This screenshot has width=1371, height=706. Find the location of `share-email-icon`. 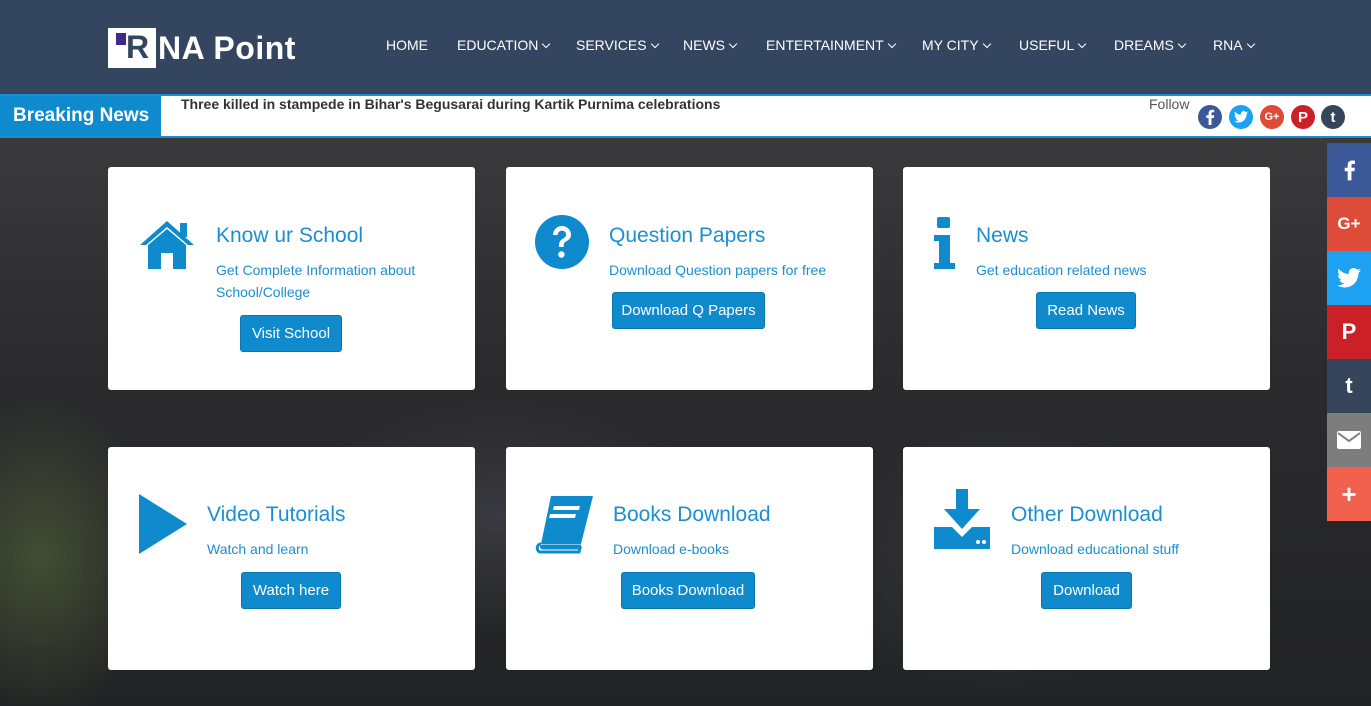

share-email-icon is located at coordinates (1349, 440).